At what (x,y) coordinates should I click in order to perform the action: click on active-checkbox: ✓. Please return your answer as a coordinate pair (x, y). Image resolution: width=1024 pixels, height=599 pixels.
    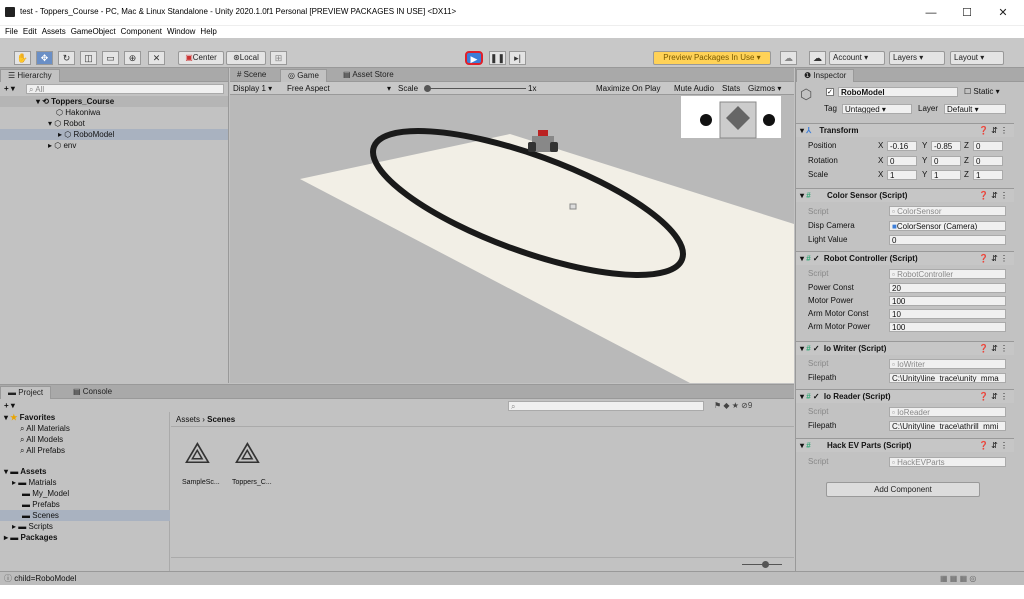
    Looking at the image, I should click on (830, 92).